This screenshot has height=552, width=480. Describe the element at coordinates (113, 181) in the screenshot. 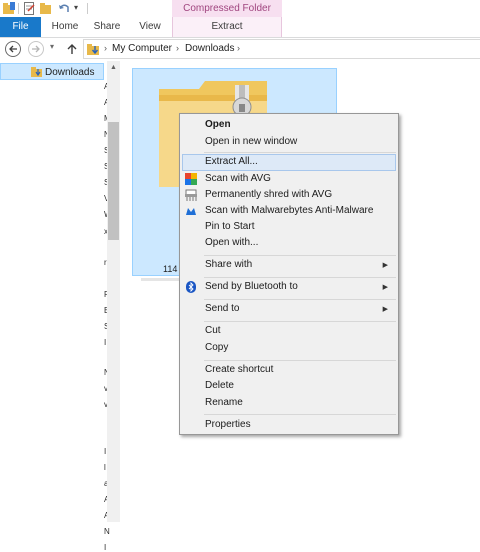

I see `nav-scrollbar-thumb` at that location.